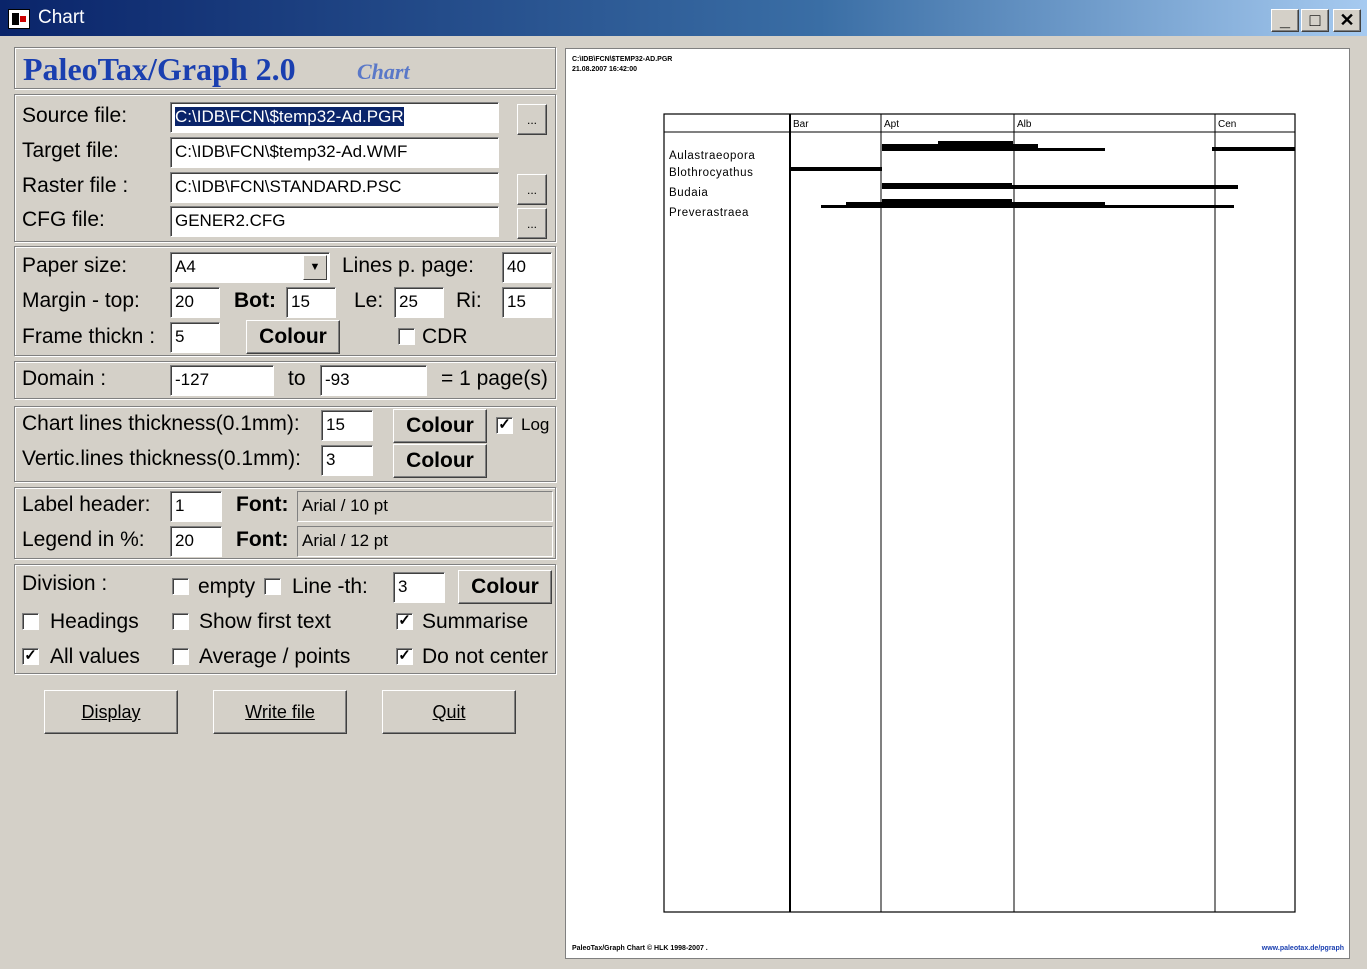 Image resolution: width=1367 pixels, height=969 pixels. Describe the element at coordinates (75, 185) in the screenshot. I see `raster-file-label: Raster file :` at that location.